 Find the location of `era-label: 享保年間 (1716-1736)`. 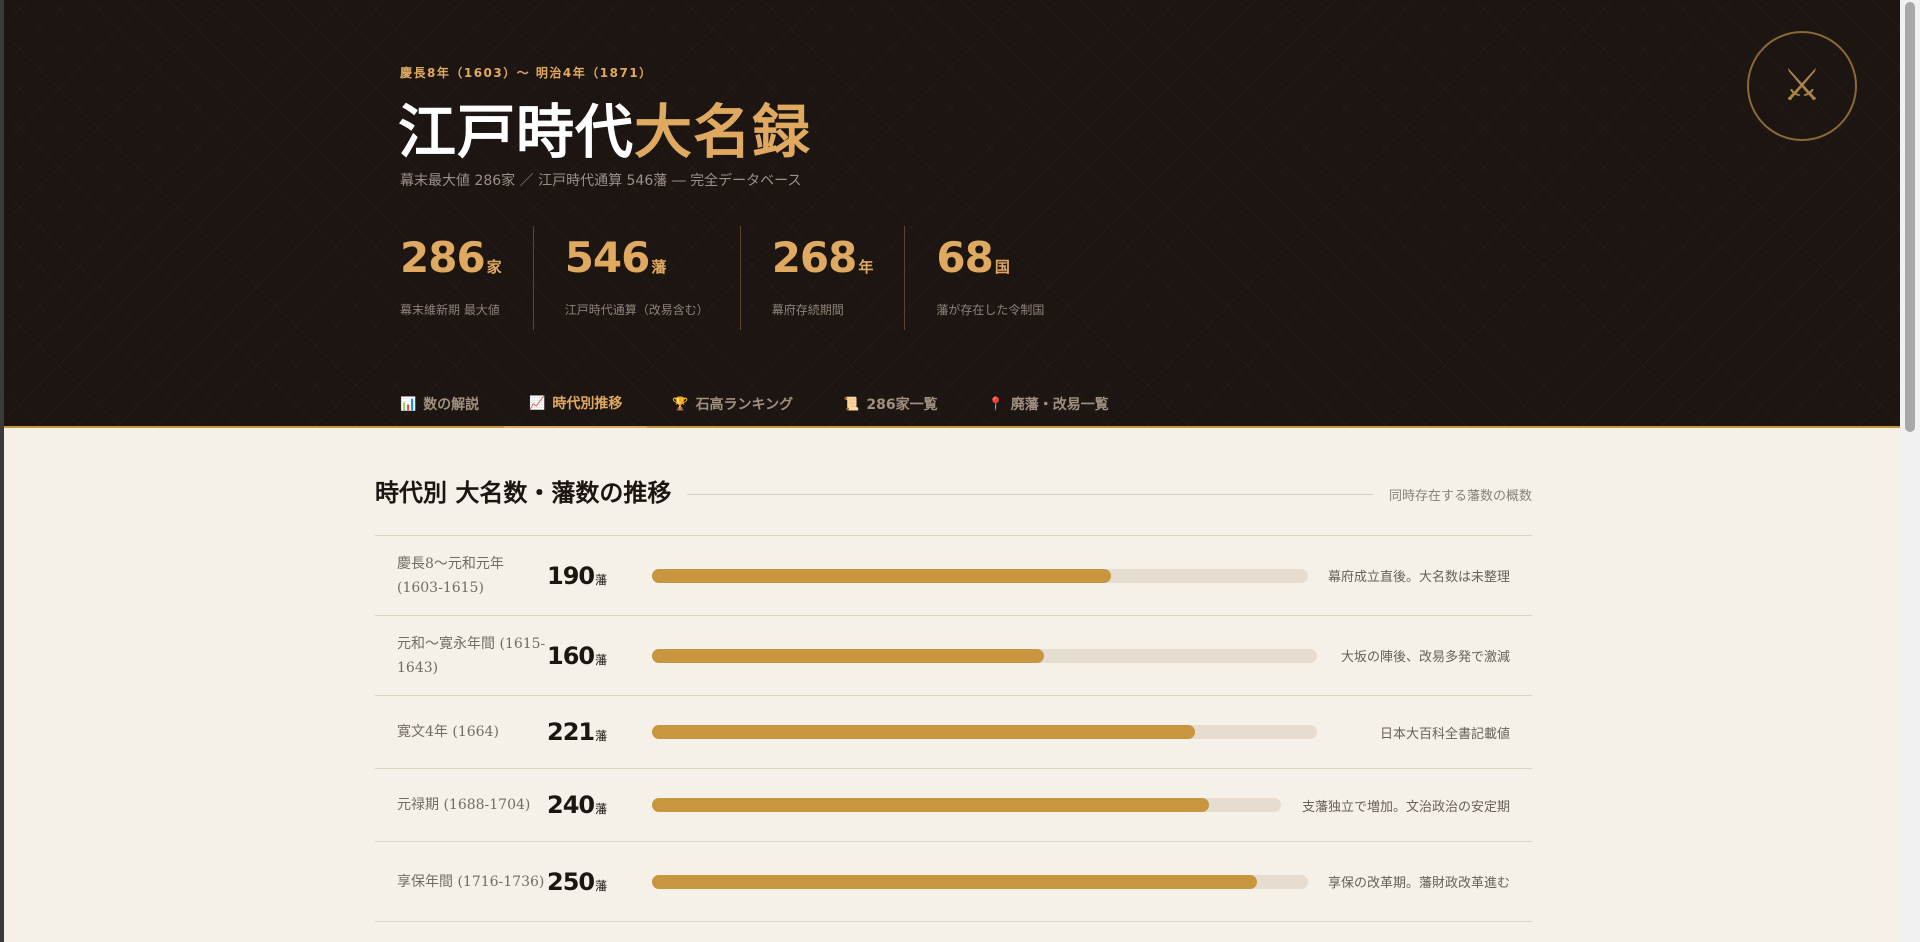

era-label: 享保年間 (1716-1736) is located at coordinates (471, 881).